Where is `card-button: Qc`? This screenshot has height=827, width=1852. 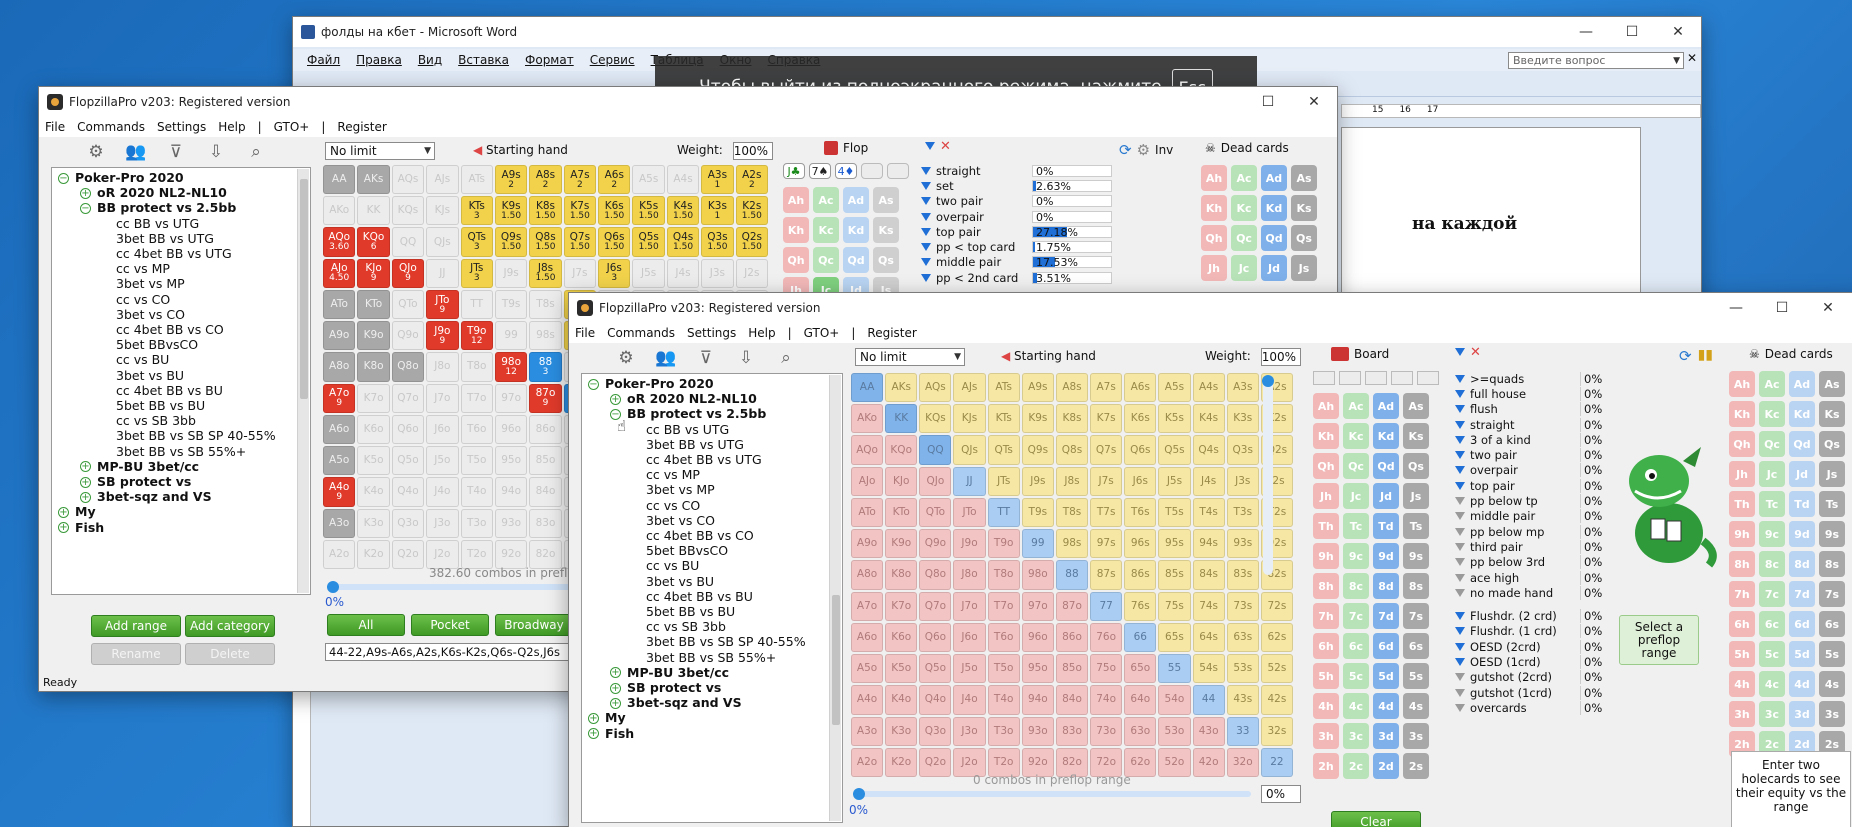
card-button: Qc is located at coordinates (1772, 444).